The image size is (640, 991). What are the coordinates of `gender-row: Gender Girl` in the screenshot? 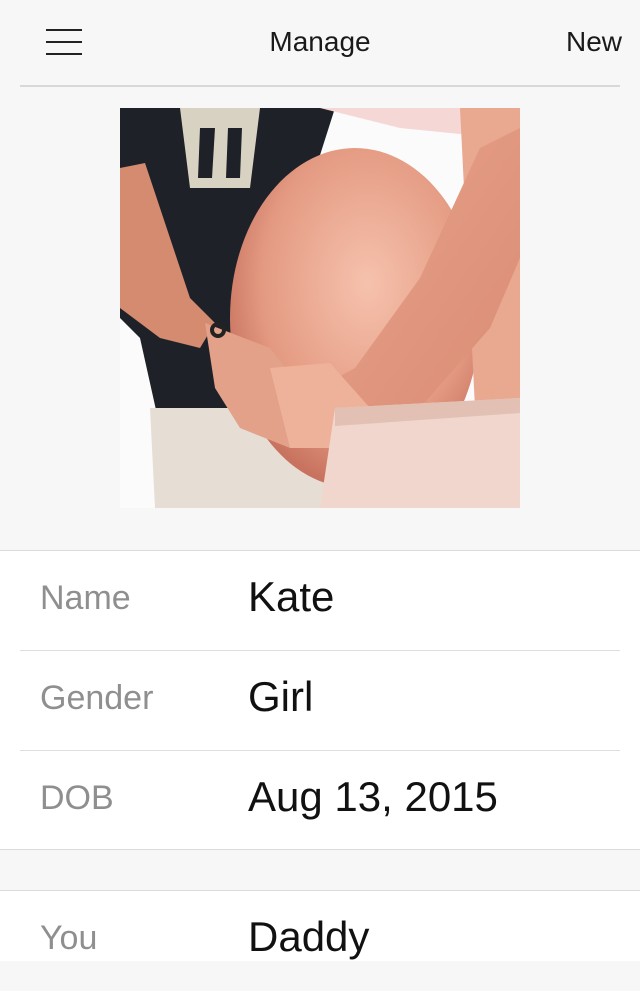 It's located at (320, 701).